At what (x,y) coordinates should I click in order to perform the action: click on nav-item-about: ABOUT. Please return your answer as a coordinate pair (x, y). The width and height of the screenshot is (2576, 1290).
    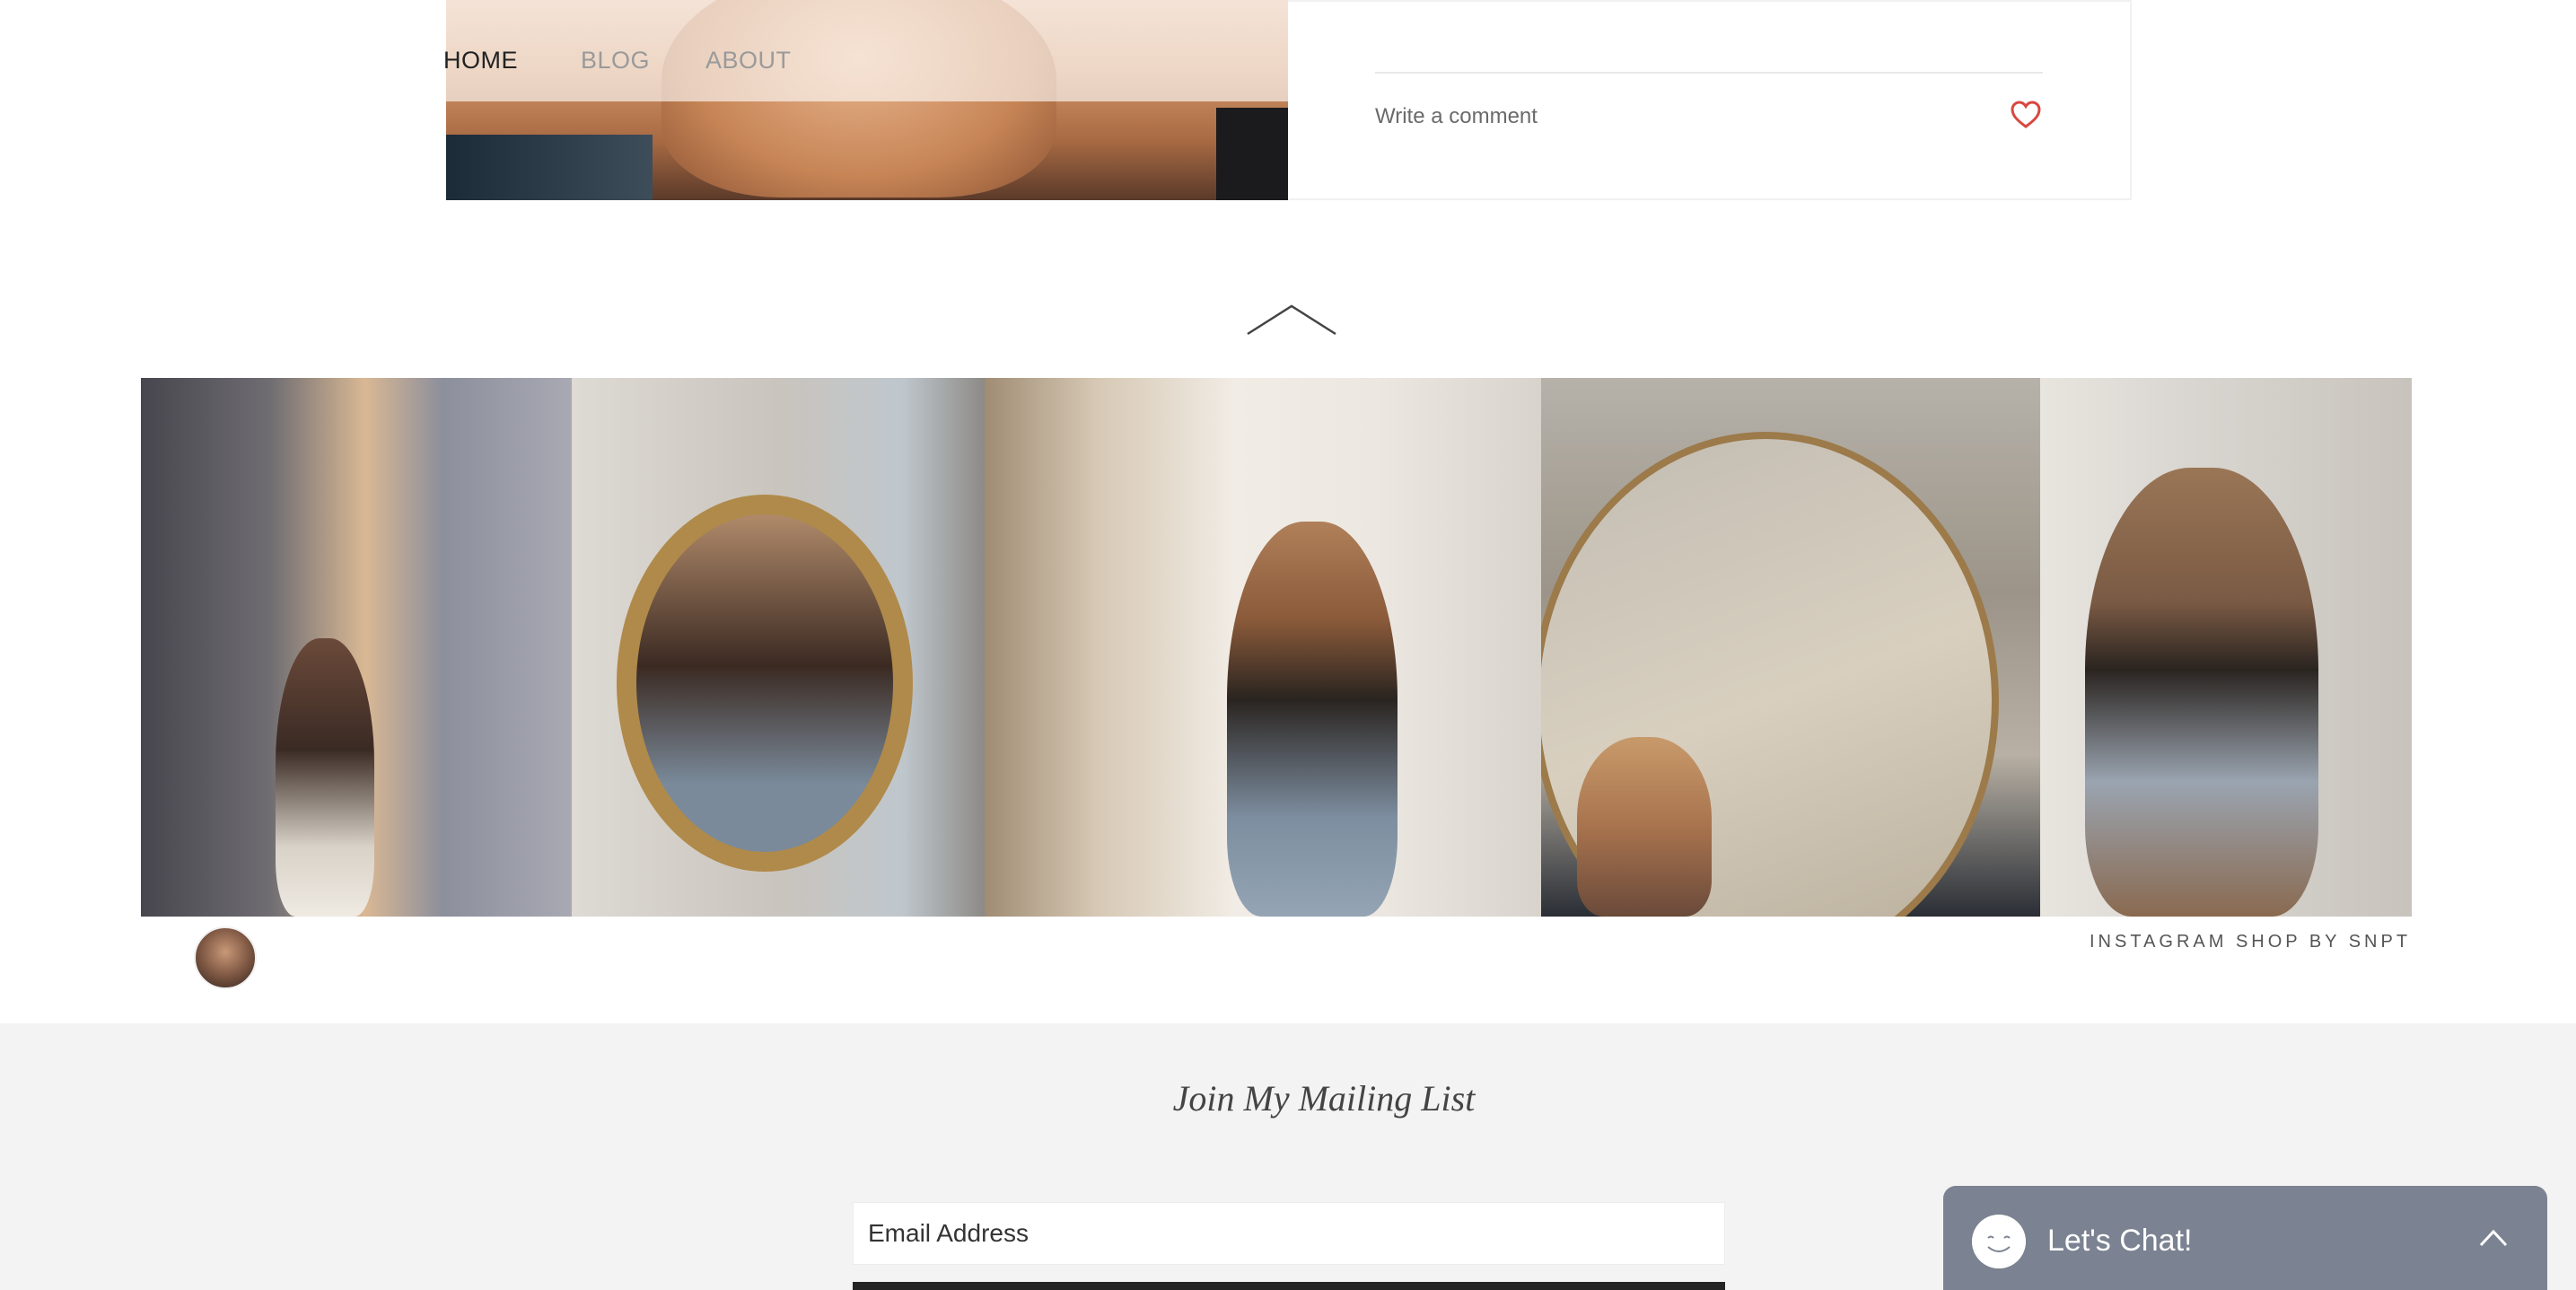
    Looking at the image, I should click on (748, 61).